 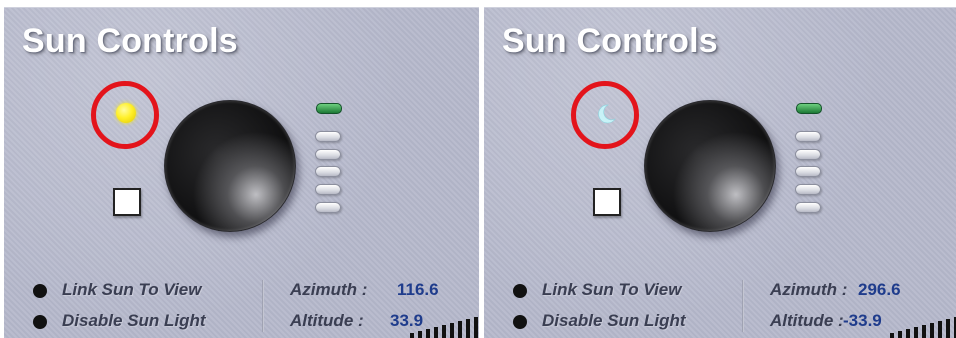 What do you see at coordinates (418, 289) in the screenshot?
I see `azimuth-value: 116.6` at bounding box center [418, 289].